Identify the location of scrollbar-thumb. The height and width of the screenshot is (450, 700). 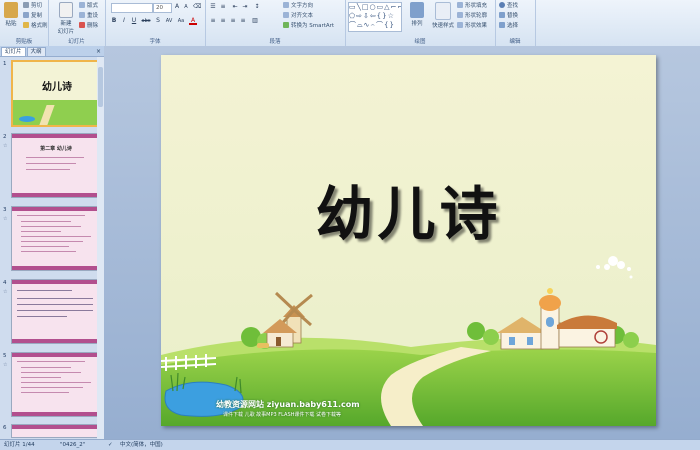
(100, 87).